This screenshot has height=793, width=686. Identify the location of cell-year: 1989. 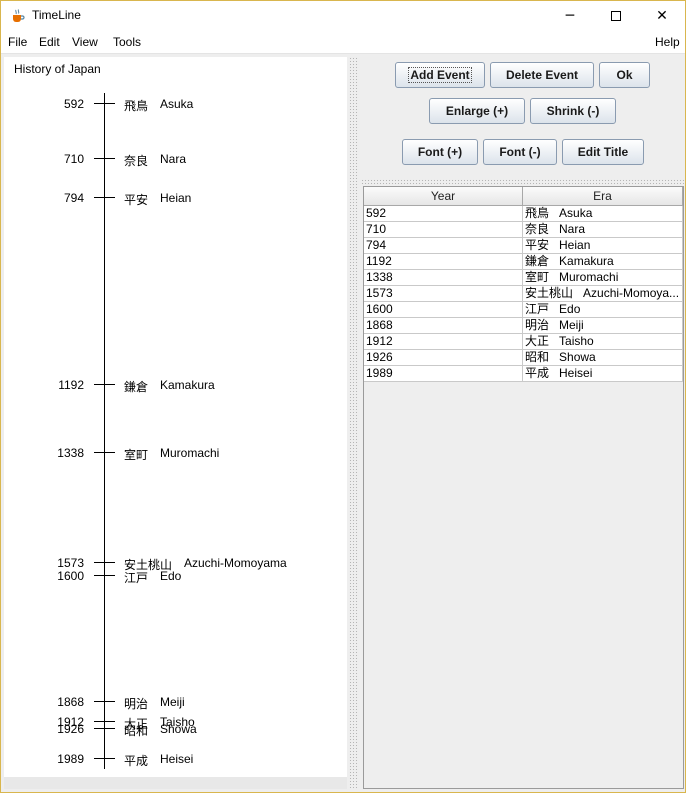
(443, 374).